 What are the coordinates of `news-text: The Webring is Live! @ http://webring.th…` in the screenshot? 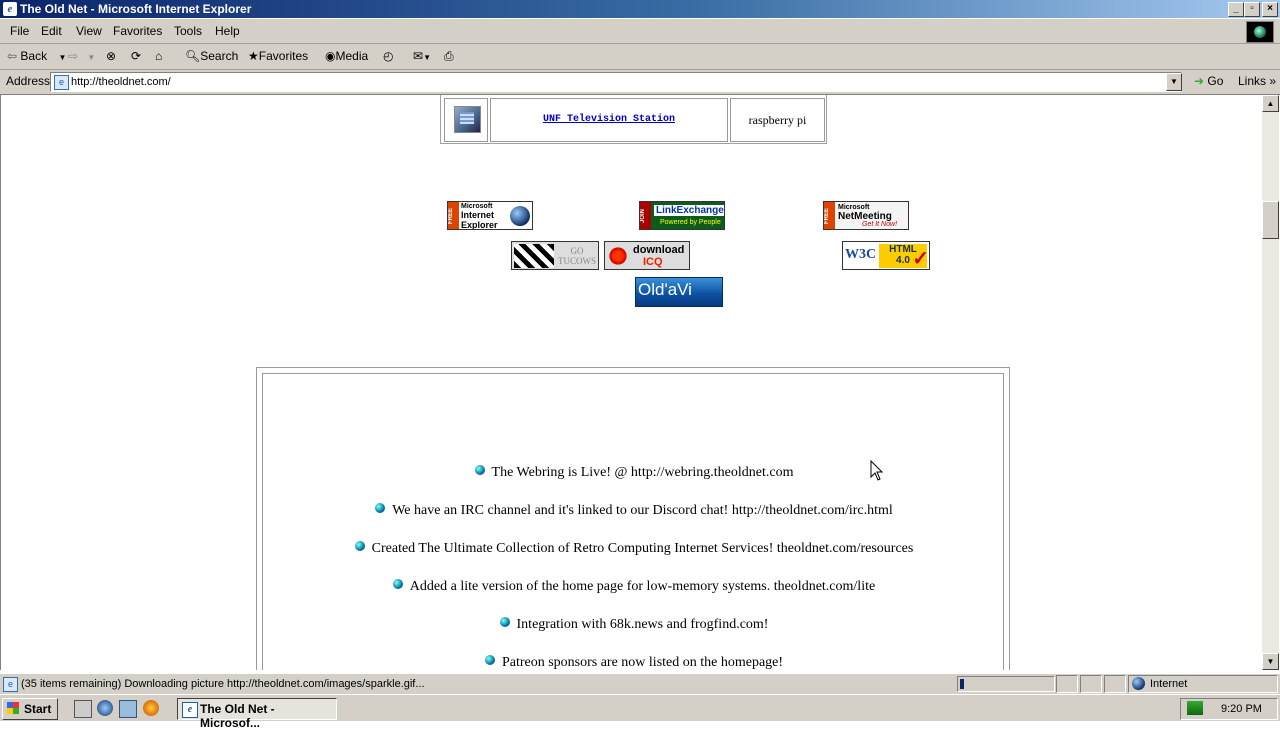 It's located at (642, 472).